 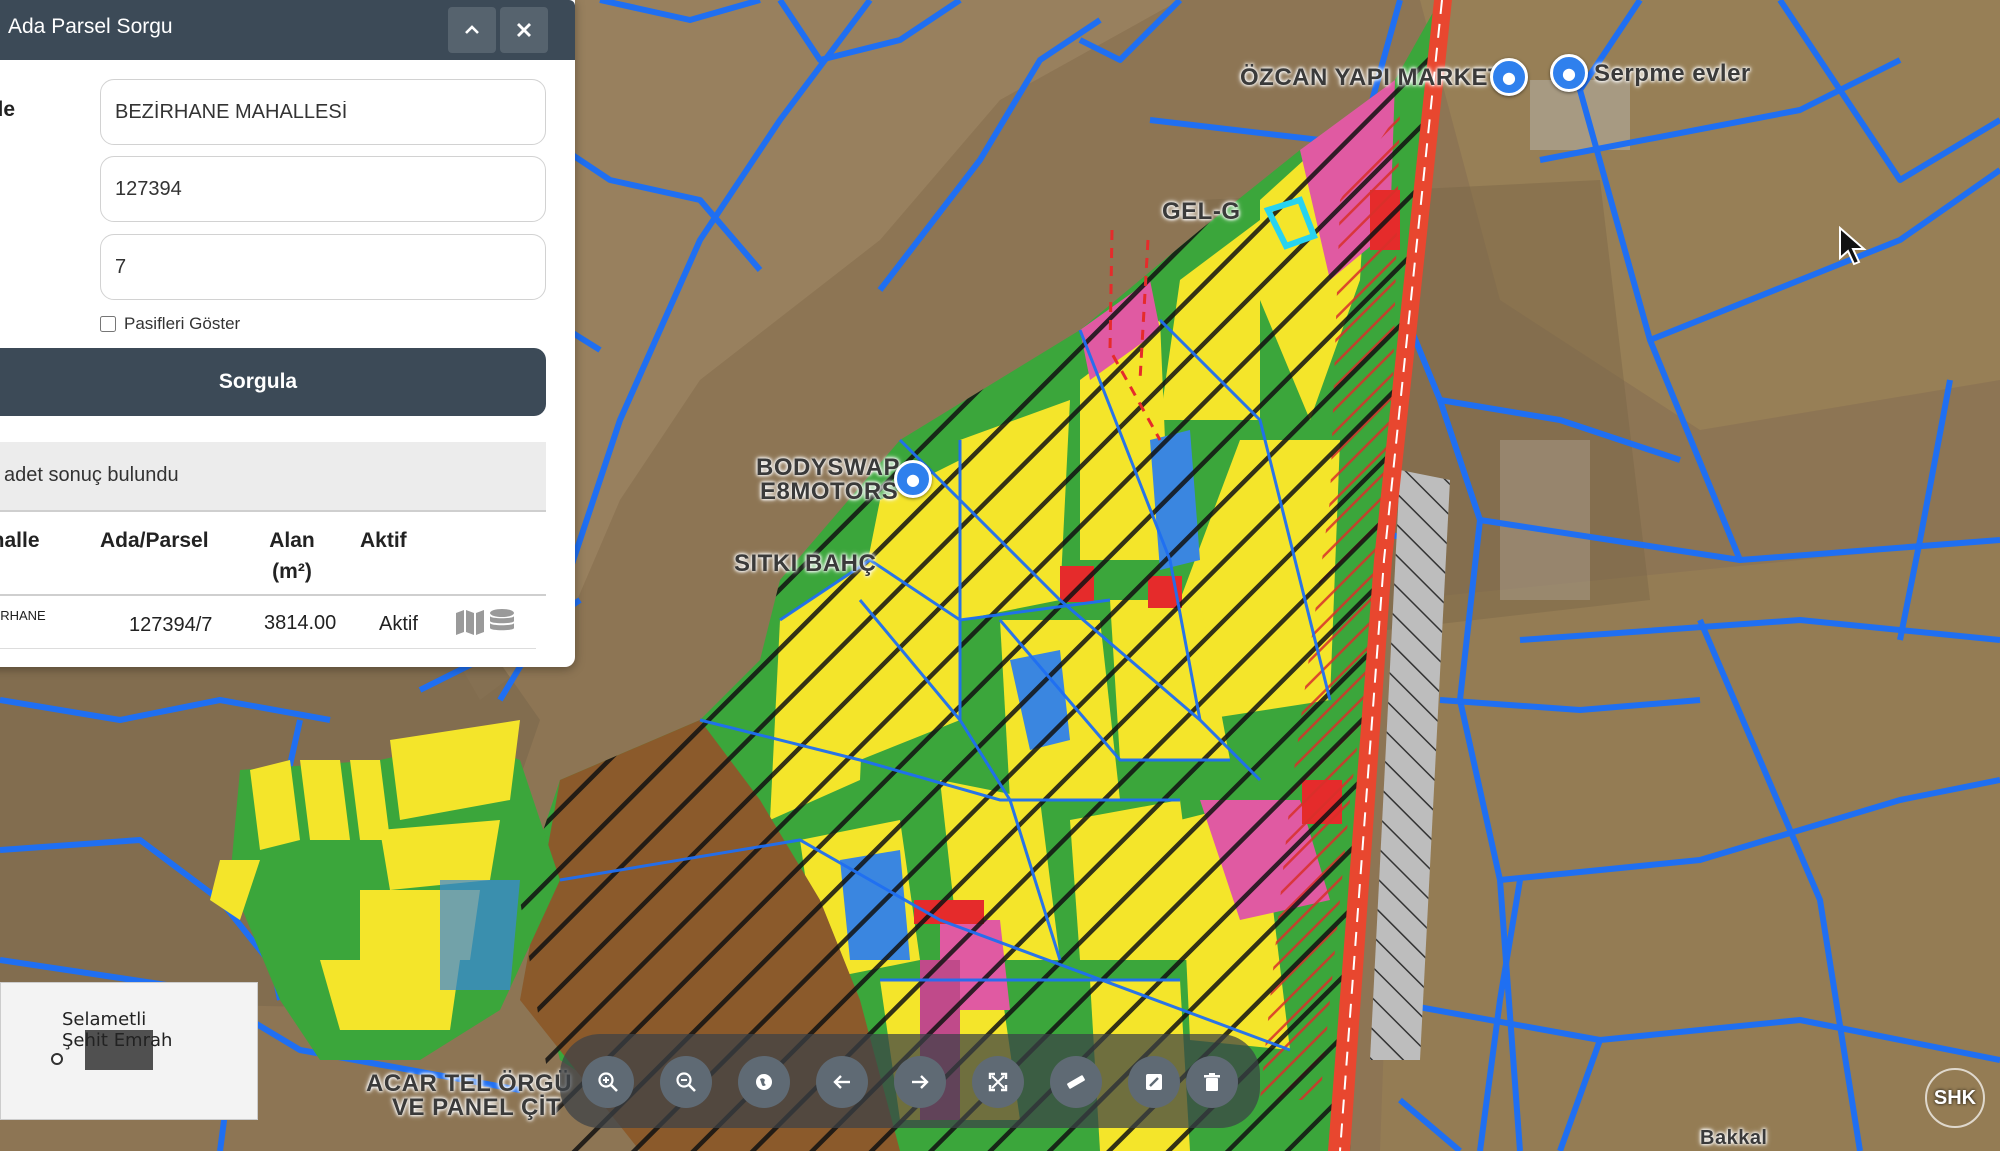 I want to click on cell-aktif: Aktif, so click(x=398, y=624).